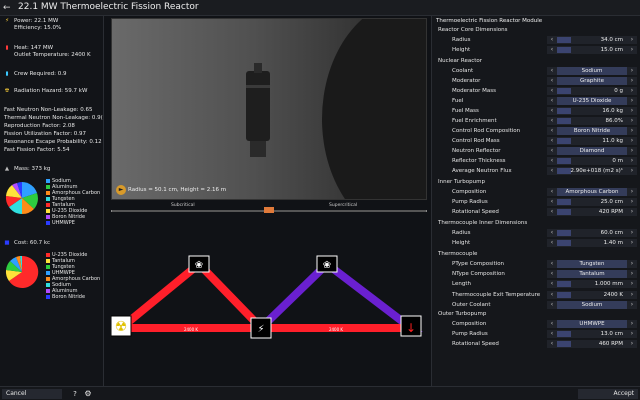 This screenshot has width=640, height=400. What do you see at coordinates (592, 243) in the screenshot?
I see `value-slider: ‹ 1.40 m ›` at bounding box center [592, 243].